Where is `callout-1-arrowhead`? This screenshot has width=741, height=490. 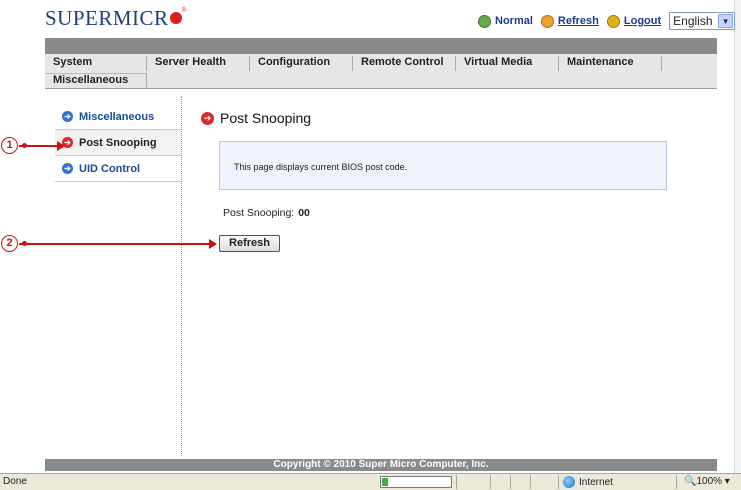 callout-1-arrowhead is located at coordinates (61, 146).